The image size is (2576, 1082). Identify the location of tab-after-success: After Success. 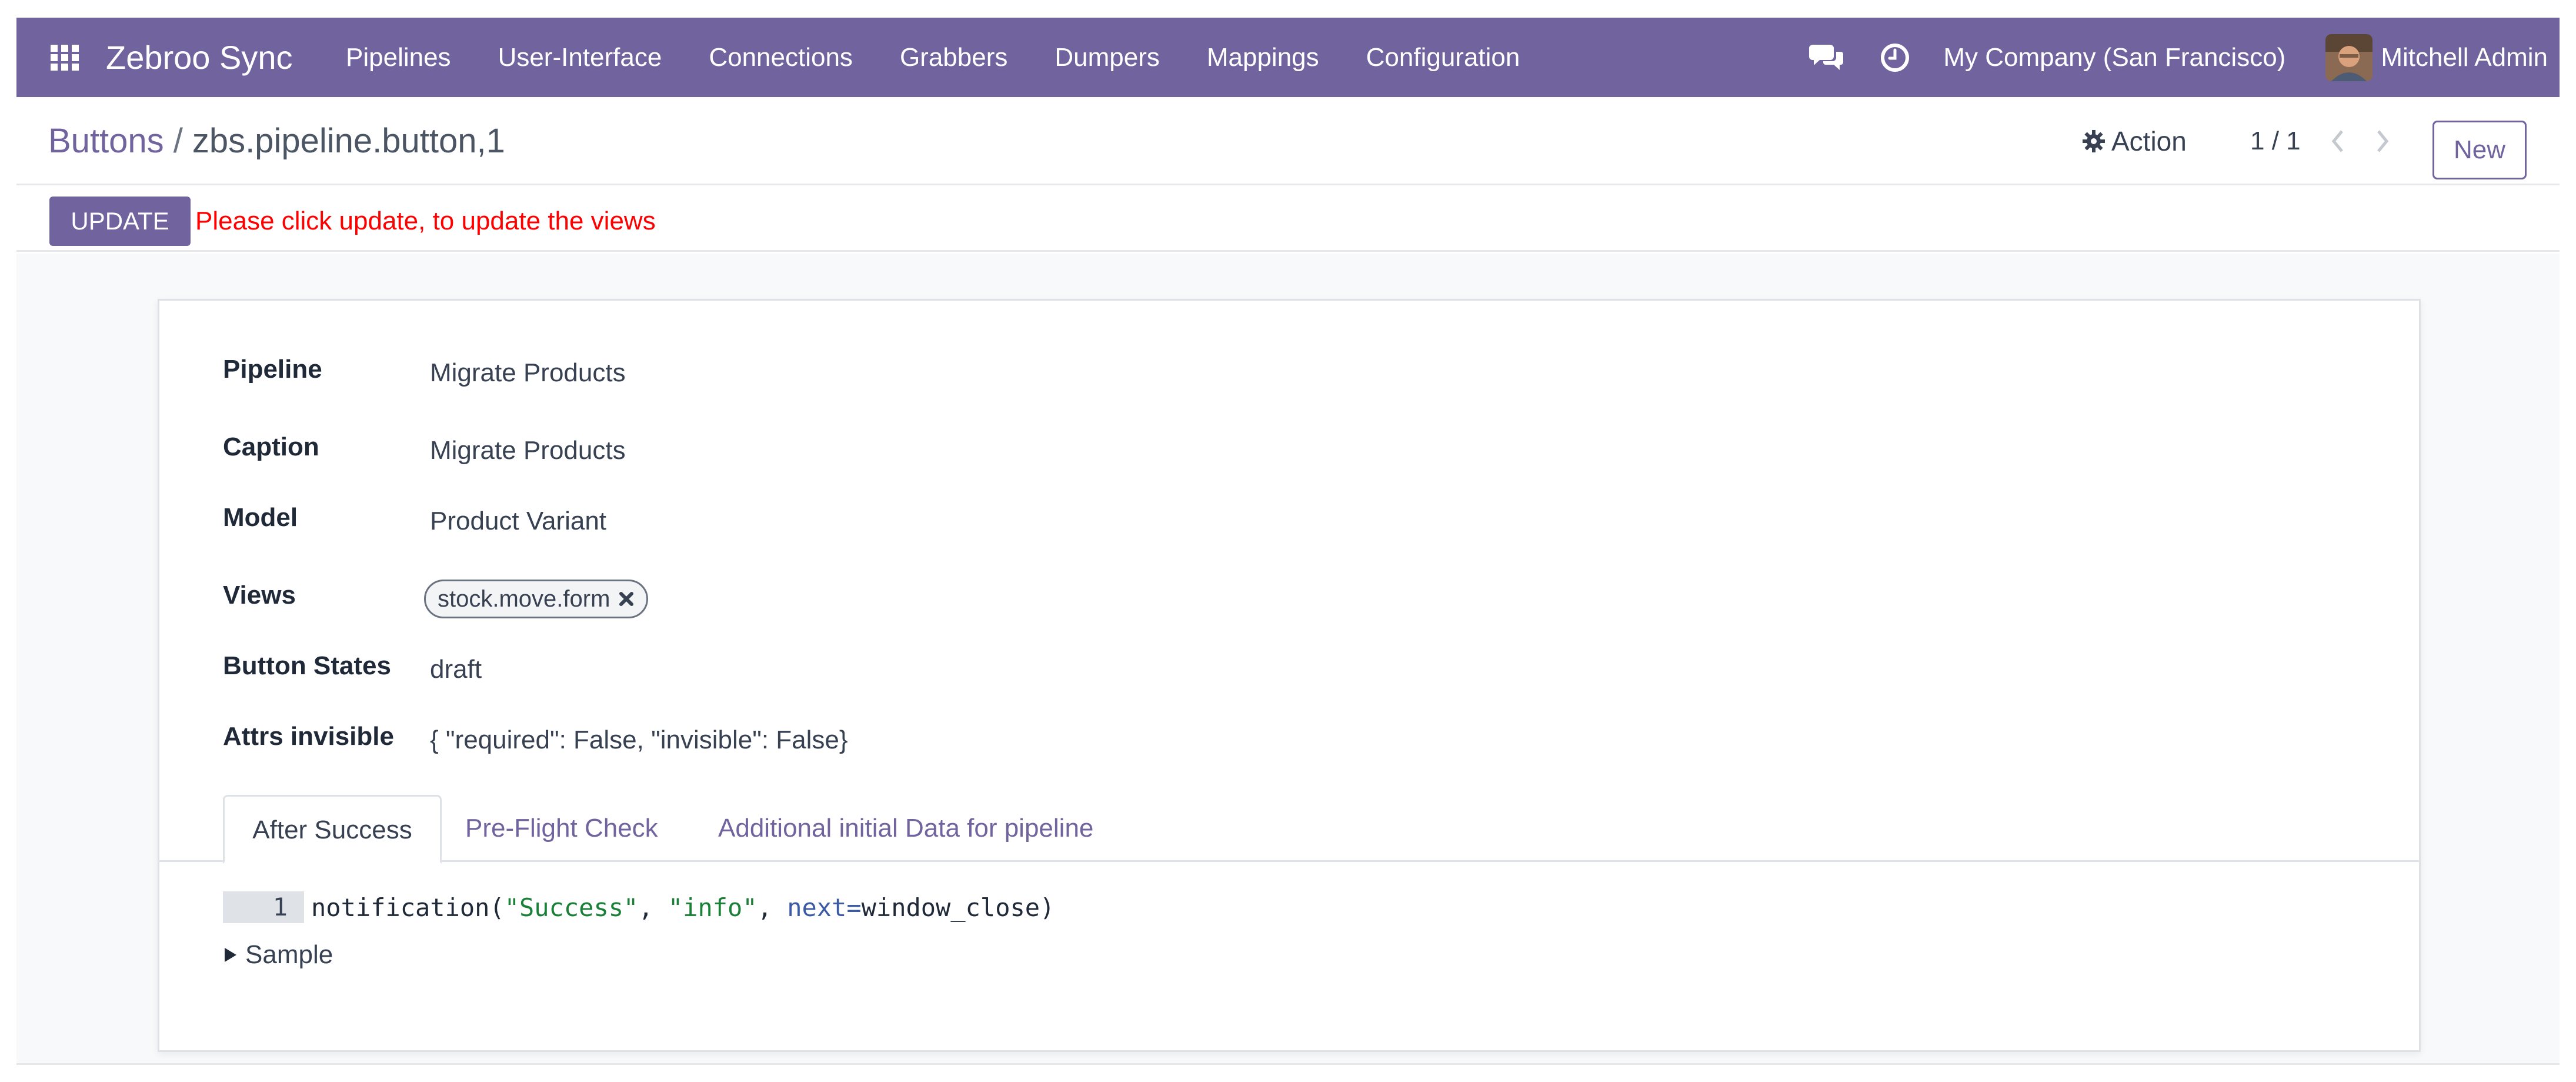
(332, 829).